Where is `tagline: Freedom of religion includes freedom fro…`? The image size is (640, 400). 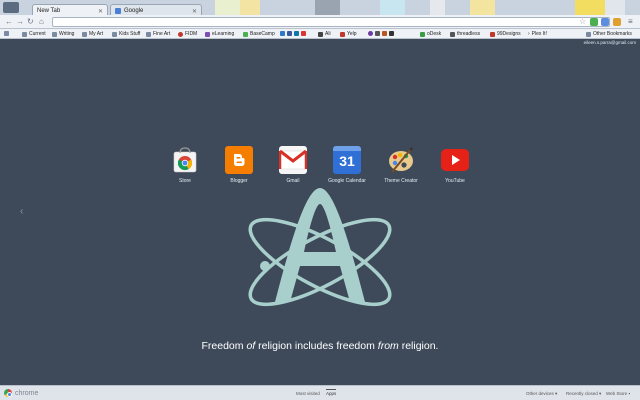
tagline: Freedom of religion includes freedom fro… is located at coordinates (320, 346).